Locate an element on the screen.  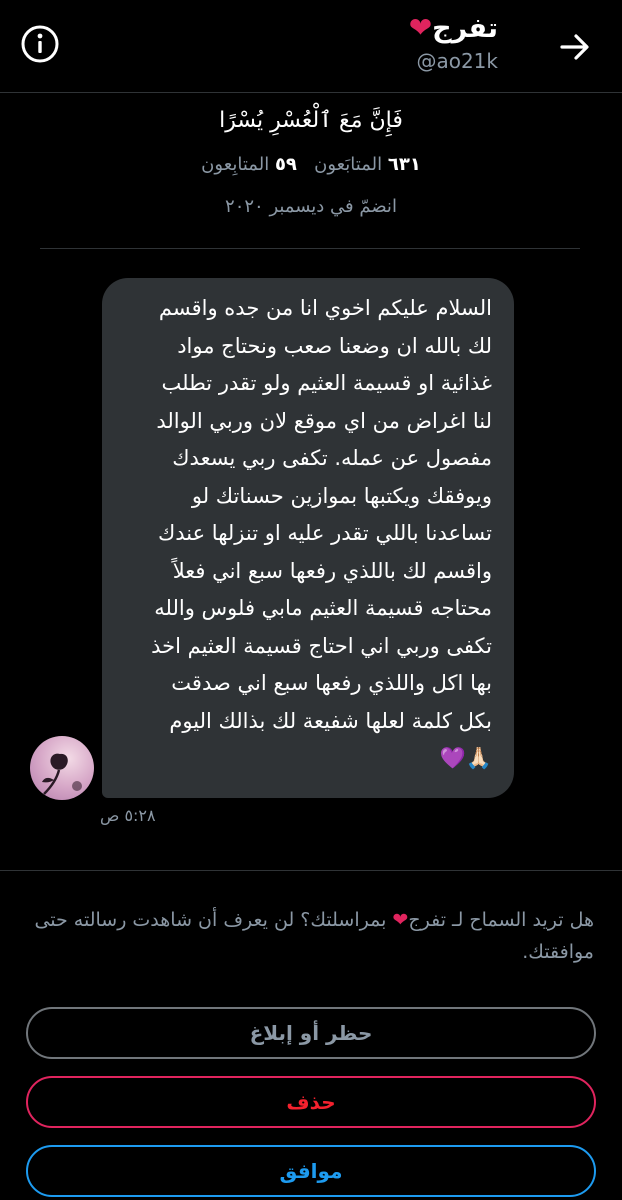
joined-date: انضمّ في ديسمبر ٢٠٢٠ is located at coordinates (311, 206).